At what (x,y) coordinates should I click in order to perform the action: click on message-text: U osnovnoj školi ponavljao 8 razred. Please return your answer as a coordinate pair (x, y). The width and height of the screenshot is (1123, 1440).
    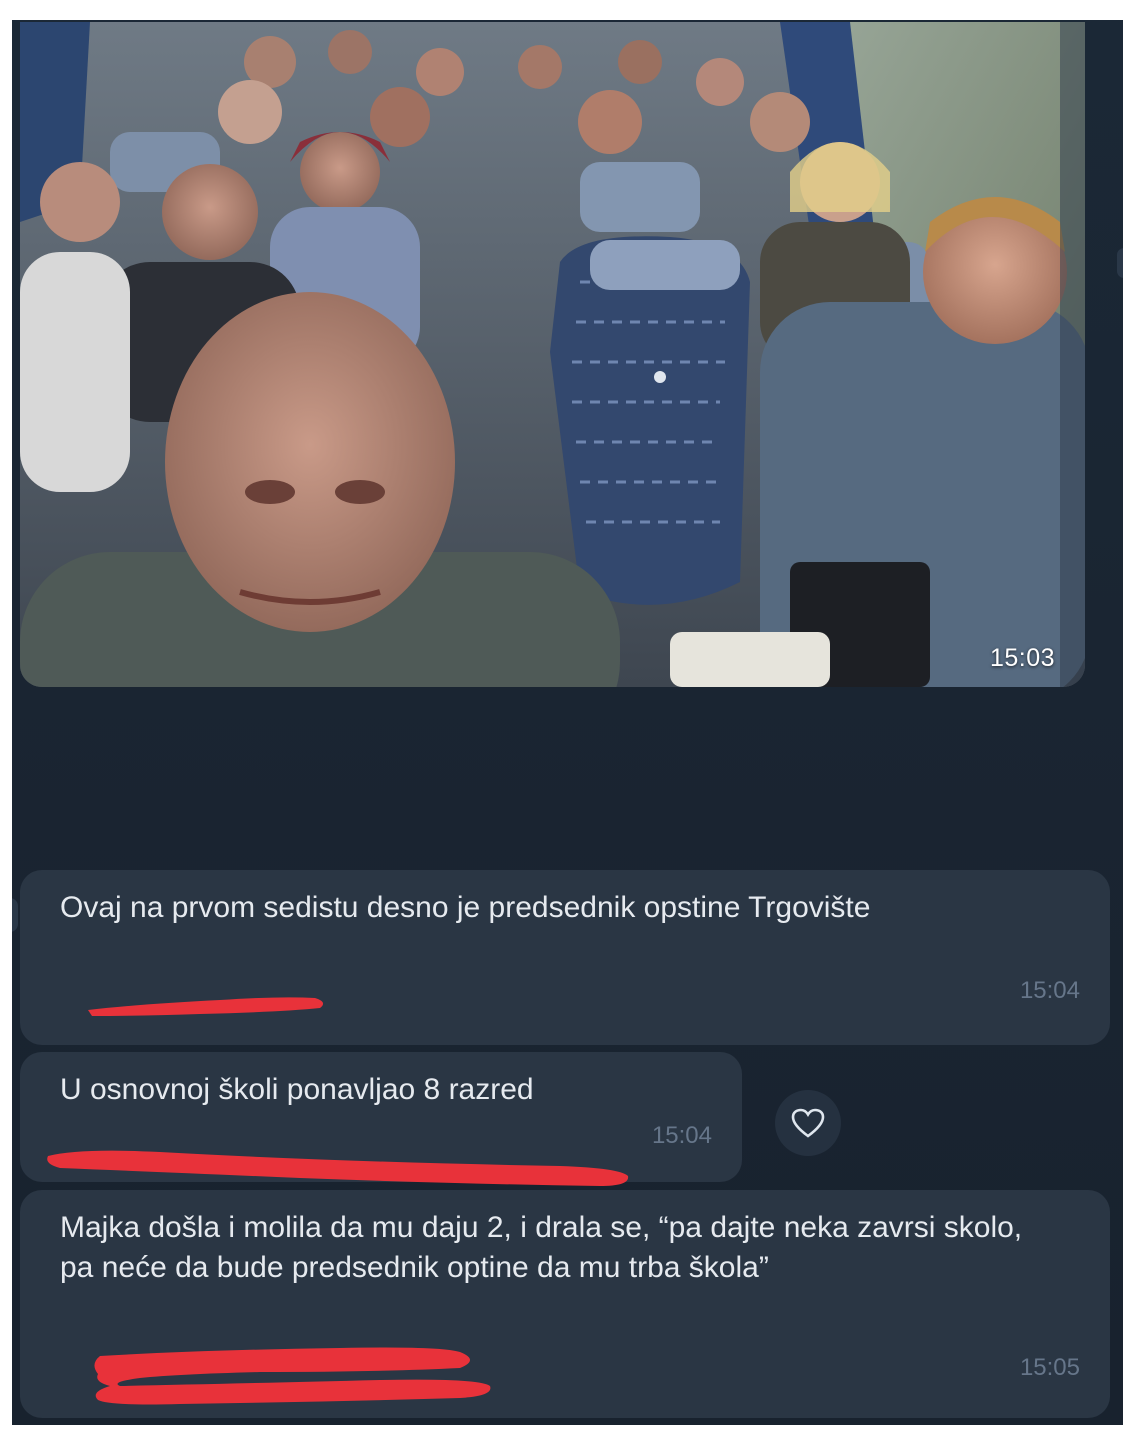
    Looking at the image, I should click on (297, 1089).